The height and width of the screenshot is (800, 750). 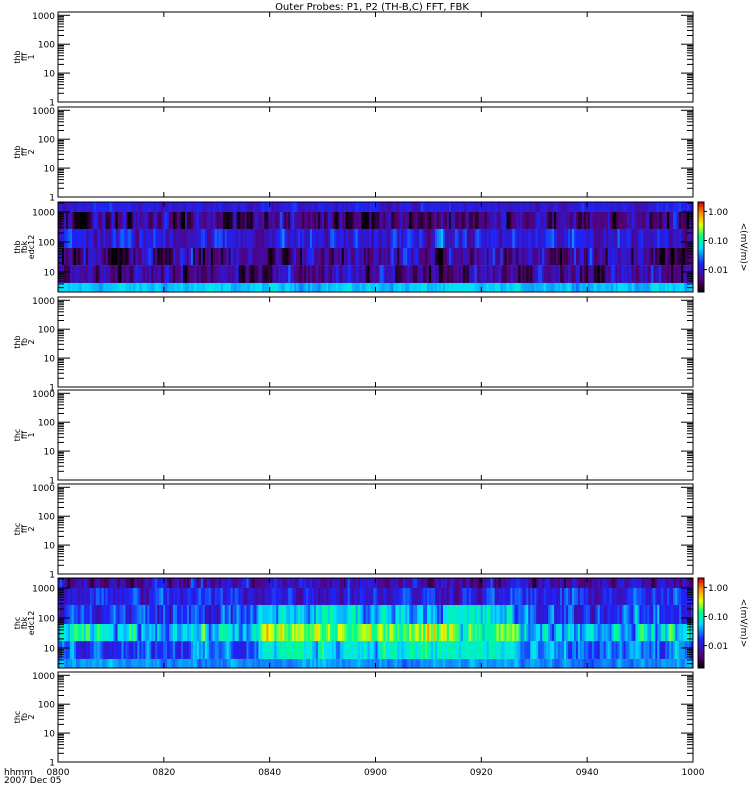 What do you see at coordinates (24, 435) in the screenshot?
I see `panel-label: thcfff1` at bounding box center [24, 435].